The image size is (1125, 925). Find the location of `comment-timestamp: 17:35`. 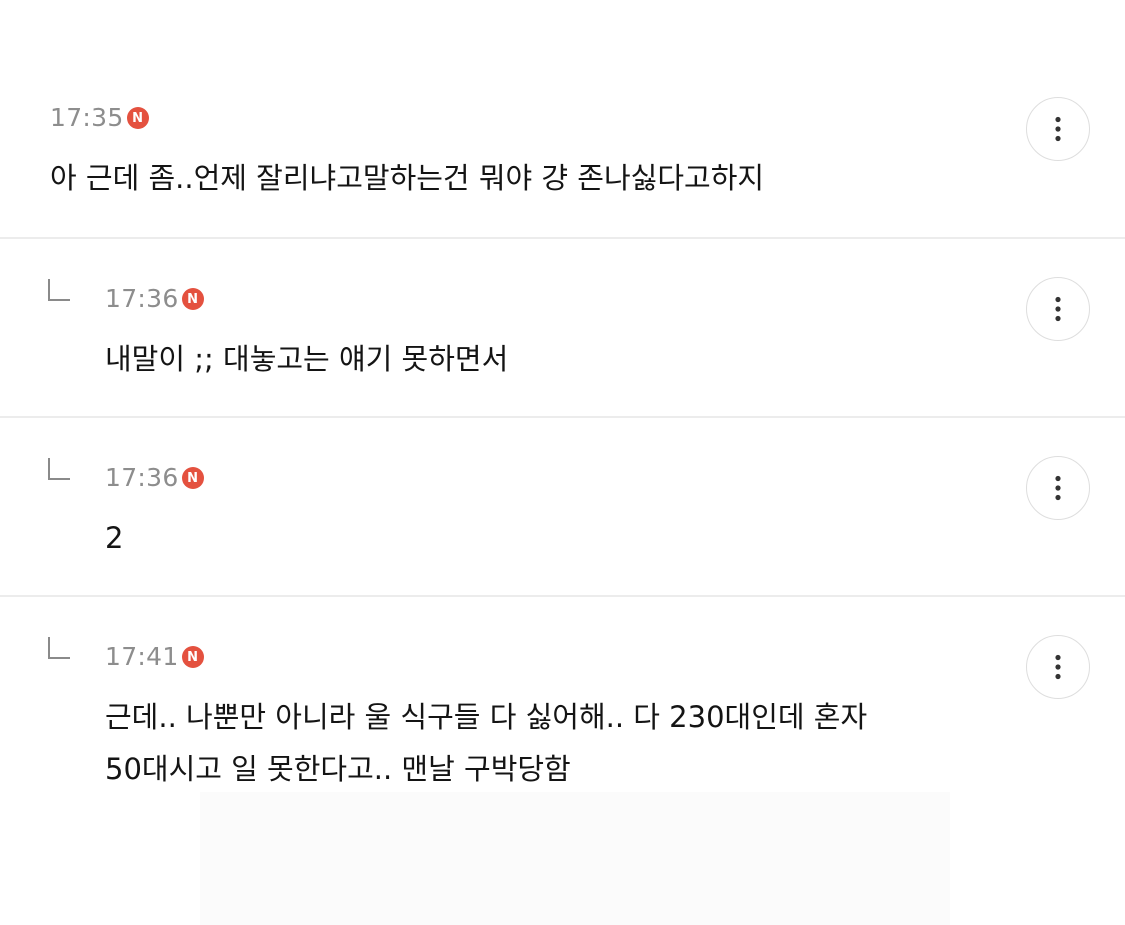

comment-timestamp: 17:35 is located at coordinates (87, 117).